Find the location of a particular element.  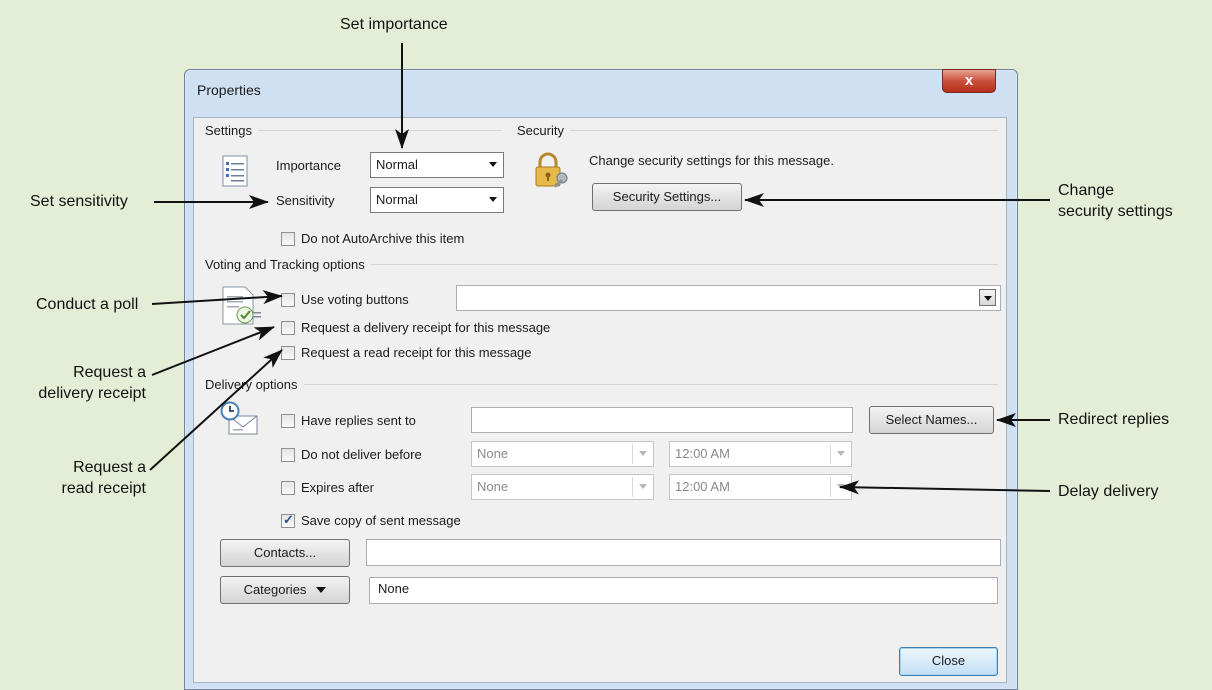

read-receipt-label: Request a read receipt for this message is located at coordinates (416, 352).